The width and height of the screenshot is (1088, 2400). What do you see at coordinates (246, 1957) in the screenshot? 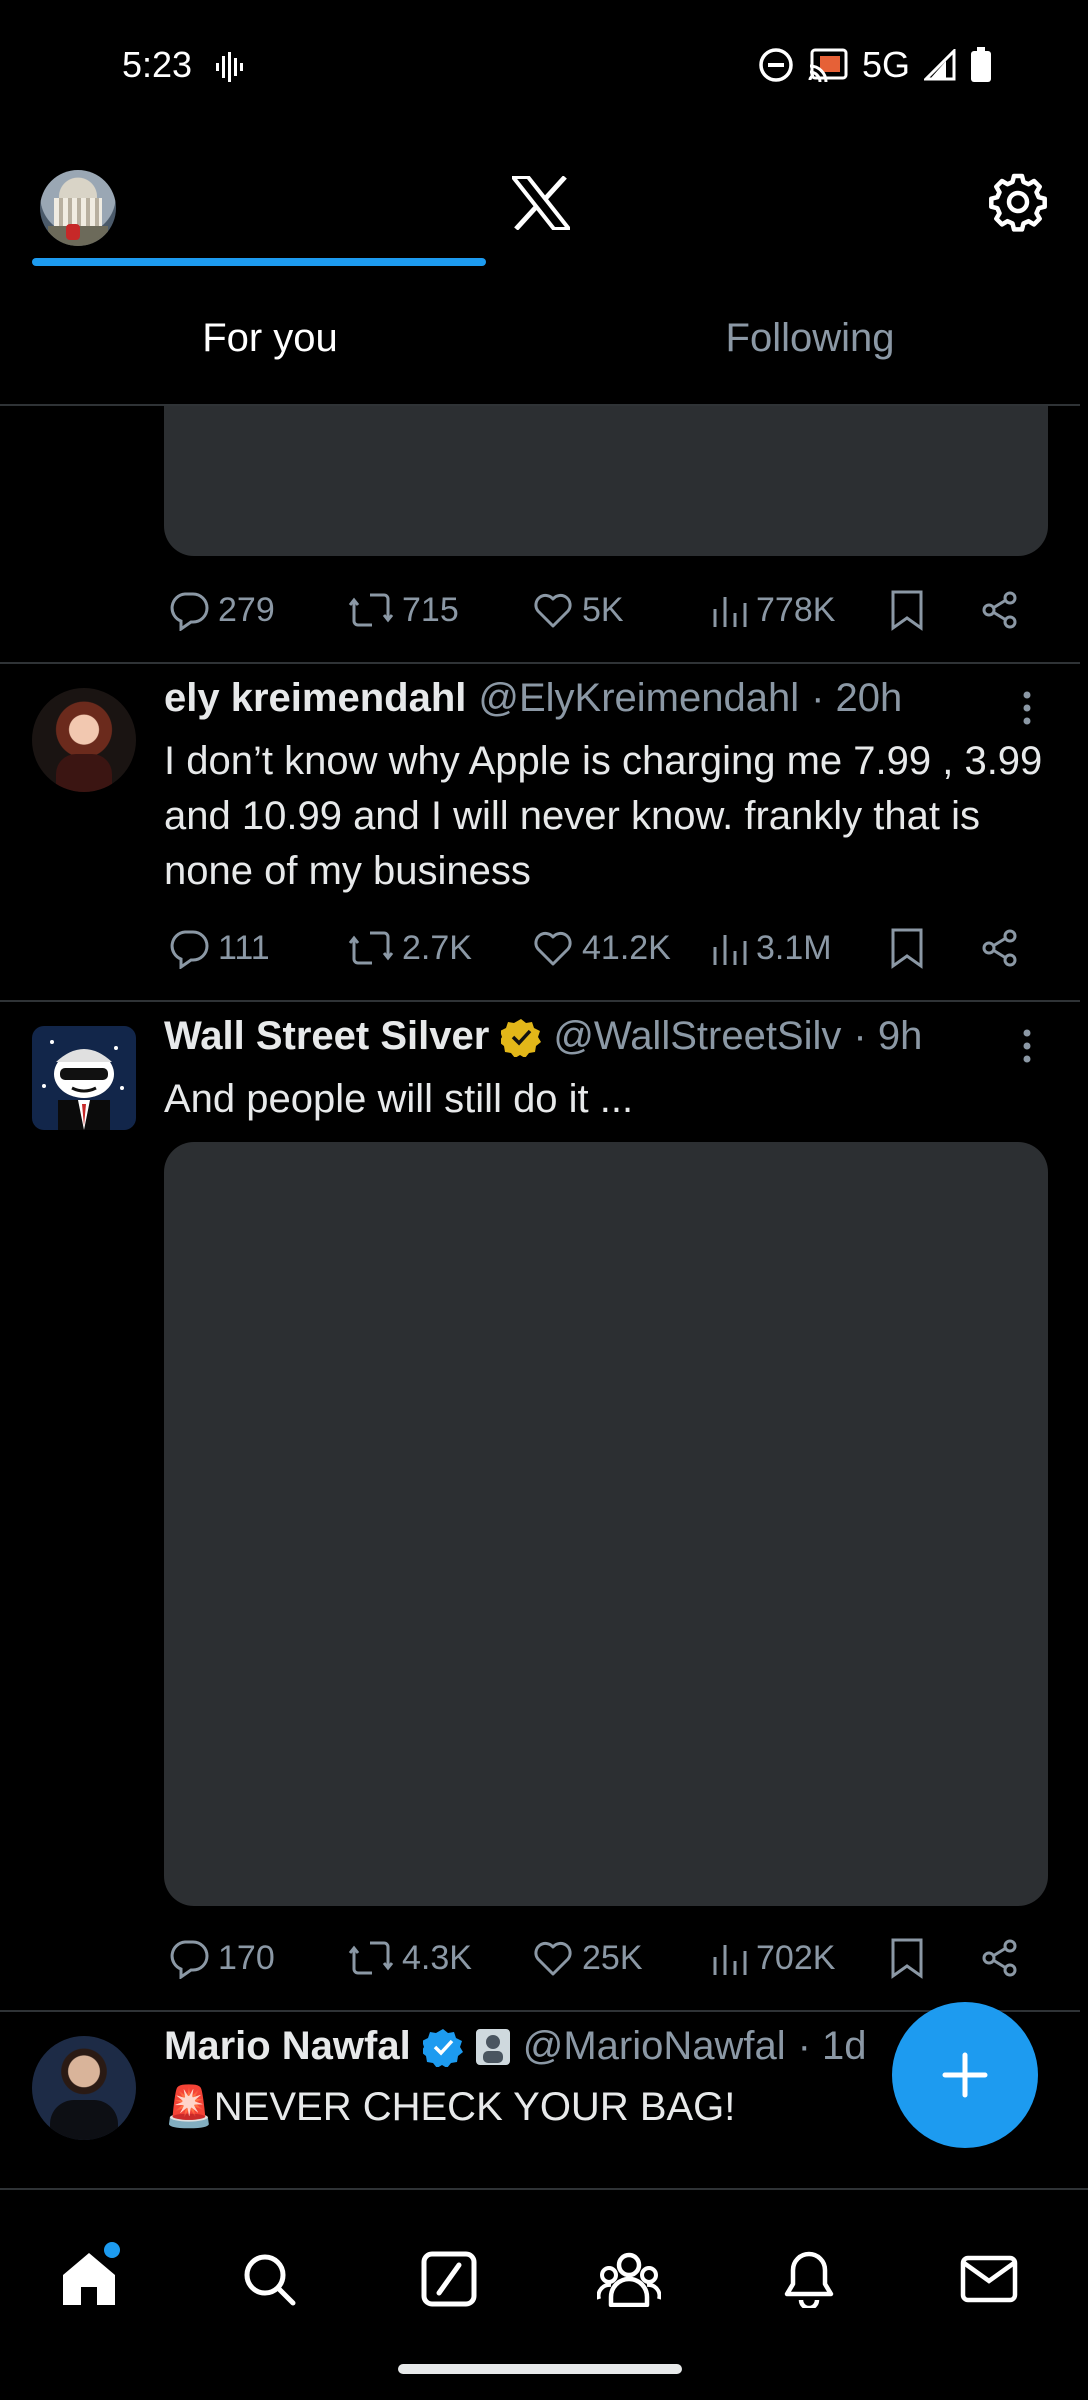
I see `reply-count: 170` at bounding box center [246, 1957].